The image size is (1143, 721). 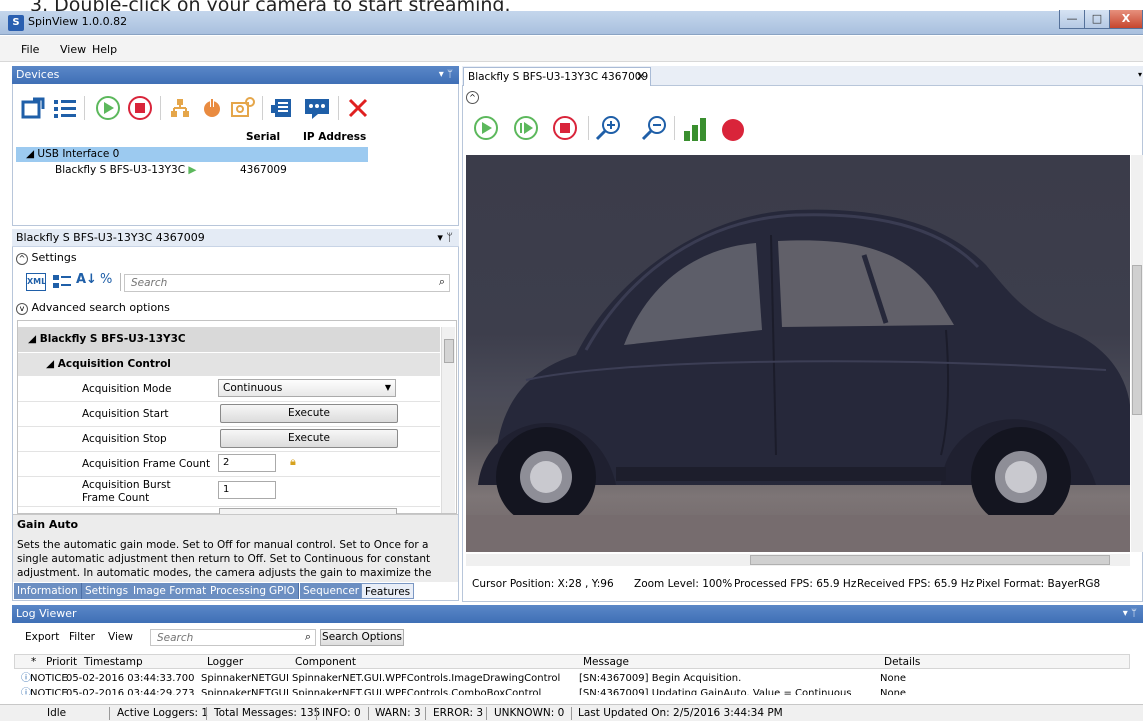 I want to click on xml-view-icon: XML, so click(x=36, y=282).